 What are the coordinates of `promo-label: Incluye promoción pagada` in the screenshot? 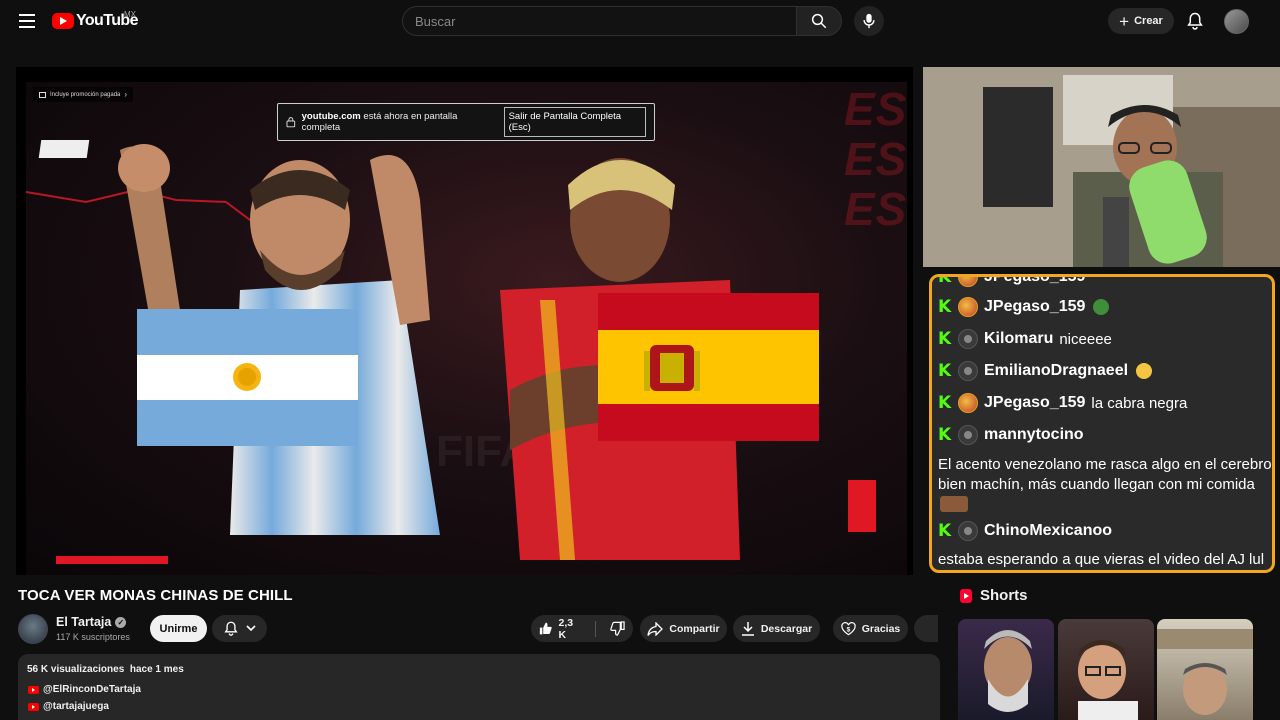 It's located at (85, 94).